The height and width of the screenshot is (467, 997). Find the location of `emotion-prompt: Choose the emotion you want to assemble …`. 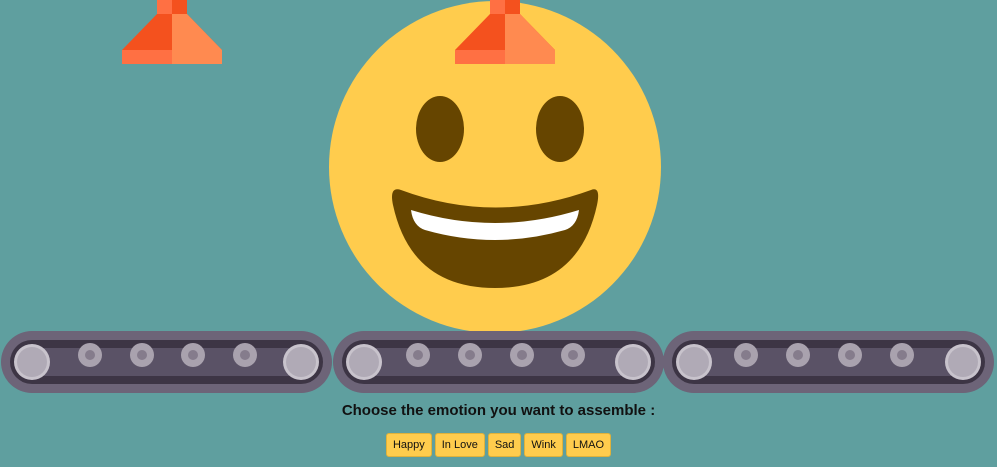

emotion-prompt: Choose the emotion you want to assemble … is located at coordinates (498, 410).